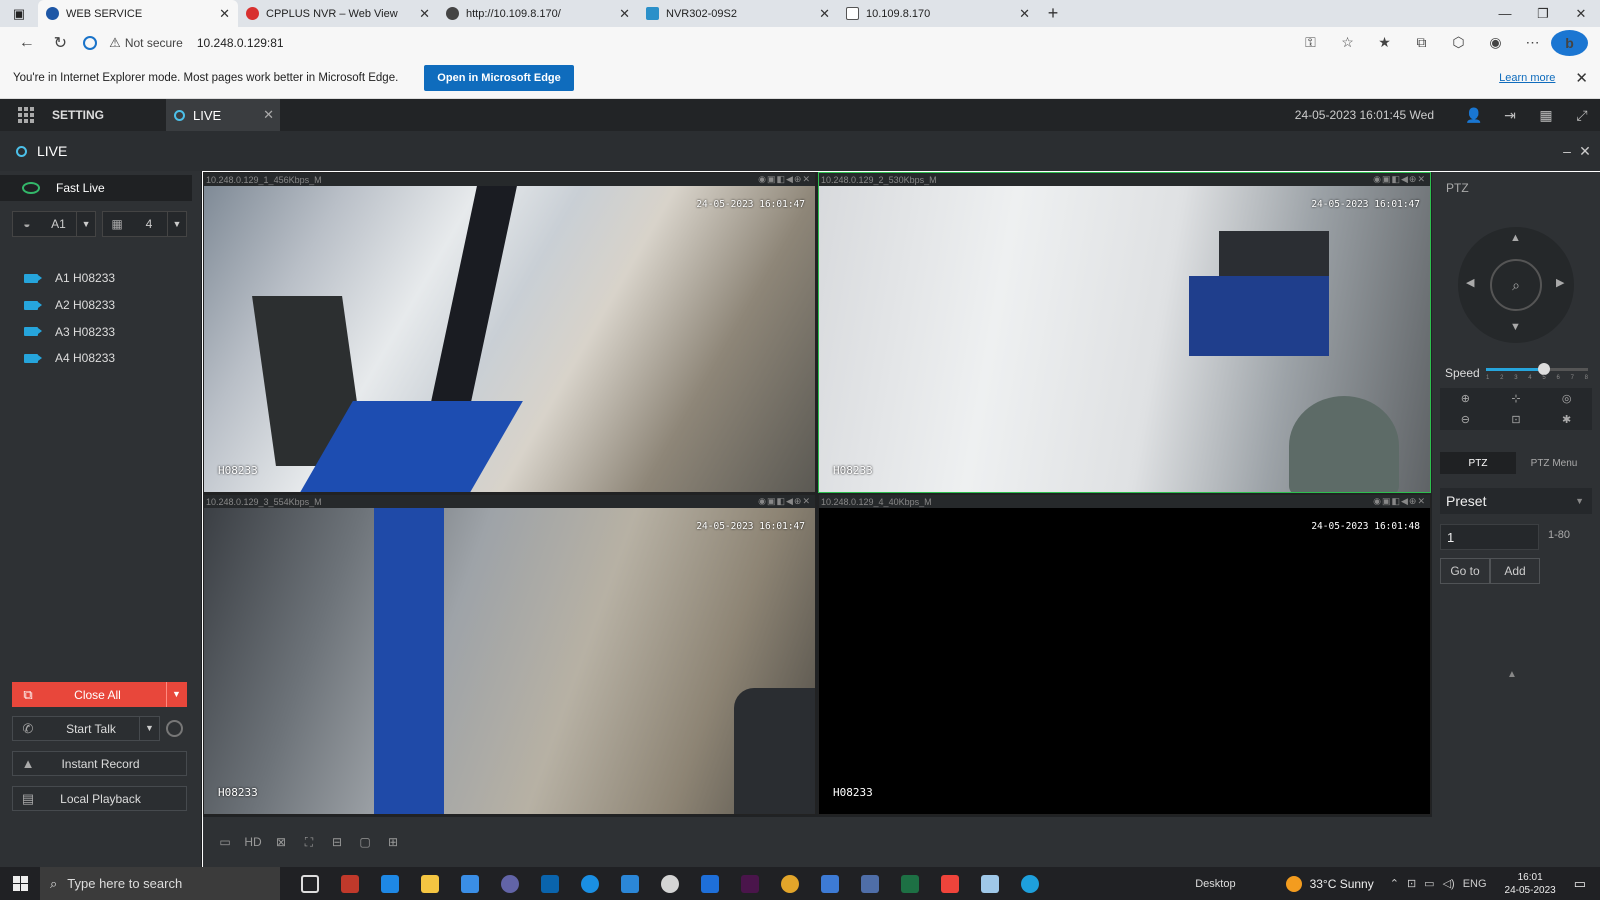 Image resolution: width=1600 pixels, height=900 pixels. I want to click on display-icon: ▭, so click(1429, 883).